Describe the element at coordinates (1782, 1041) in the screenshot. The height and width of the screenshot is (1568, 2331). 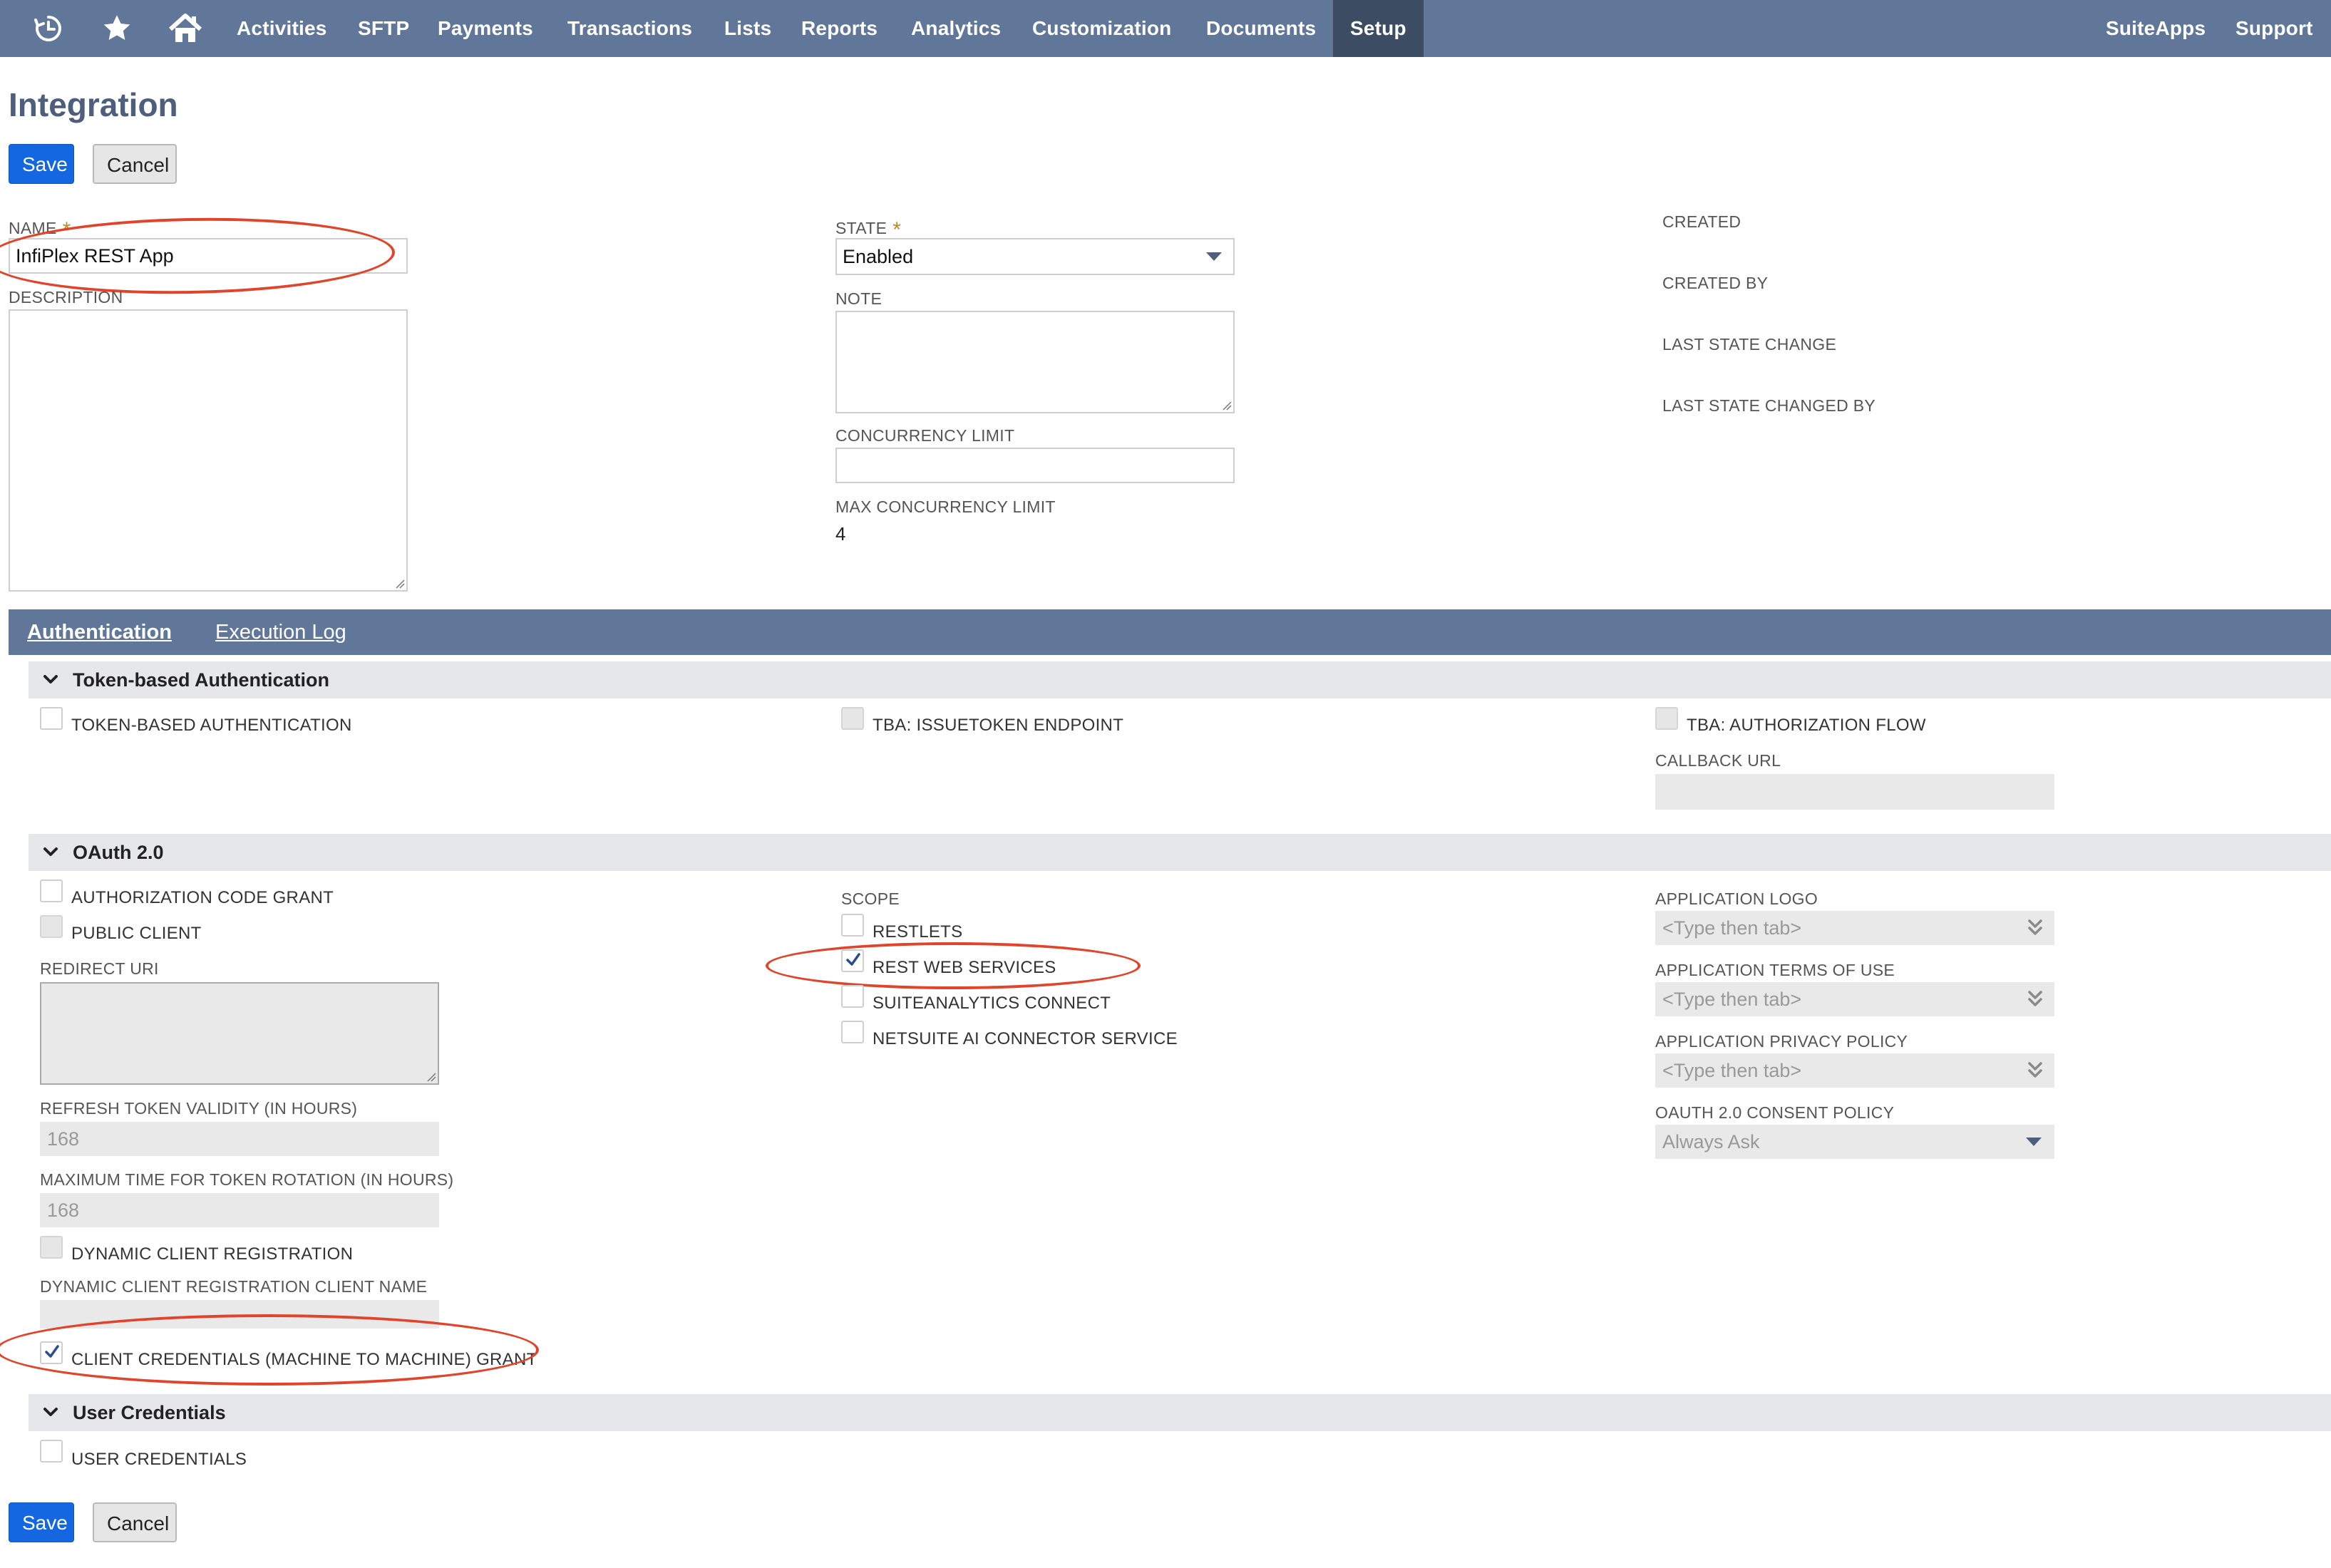
I see `application-privacy-label: APPLICATION PRIVACY POLICY` at that location.